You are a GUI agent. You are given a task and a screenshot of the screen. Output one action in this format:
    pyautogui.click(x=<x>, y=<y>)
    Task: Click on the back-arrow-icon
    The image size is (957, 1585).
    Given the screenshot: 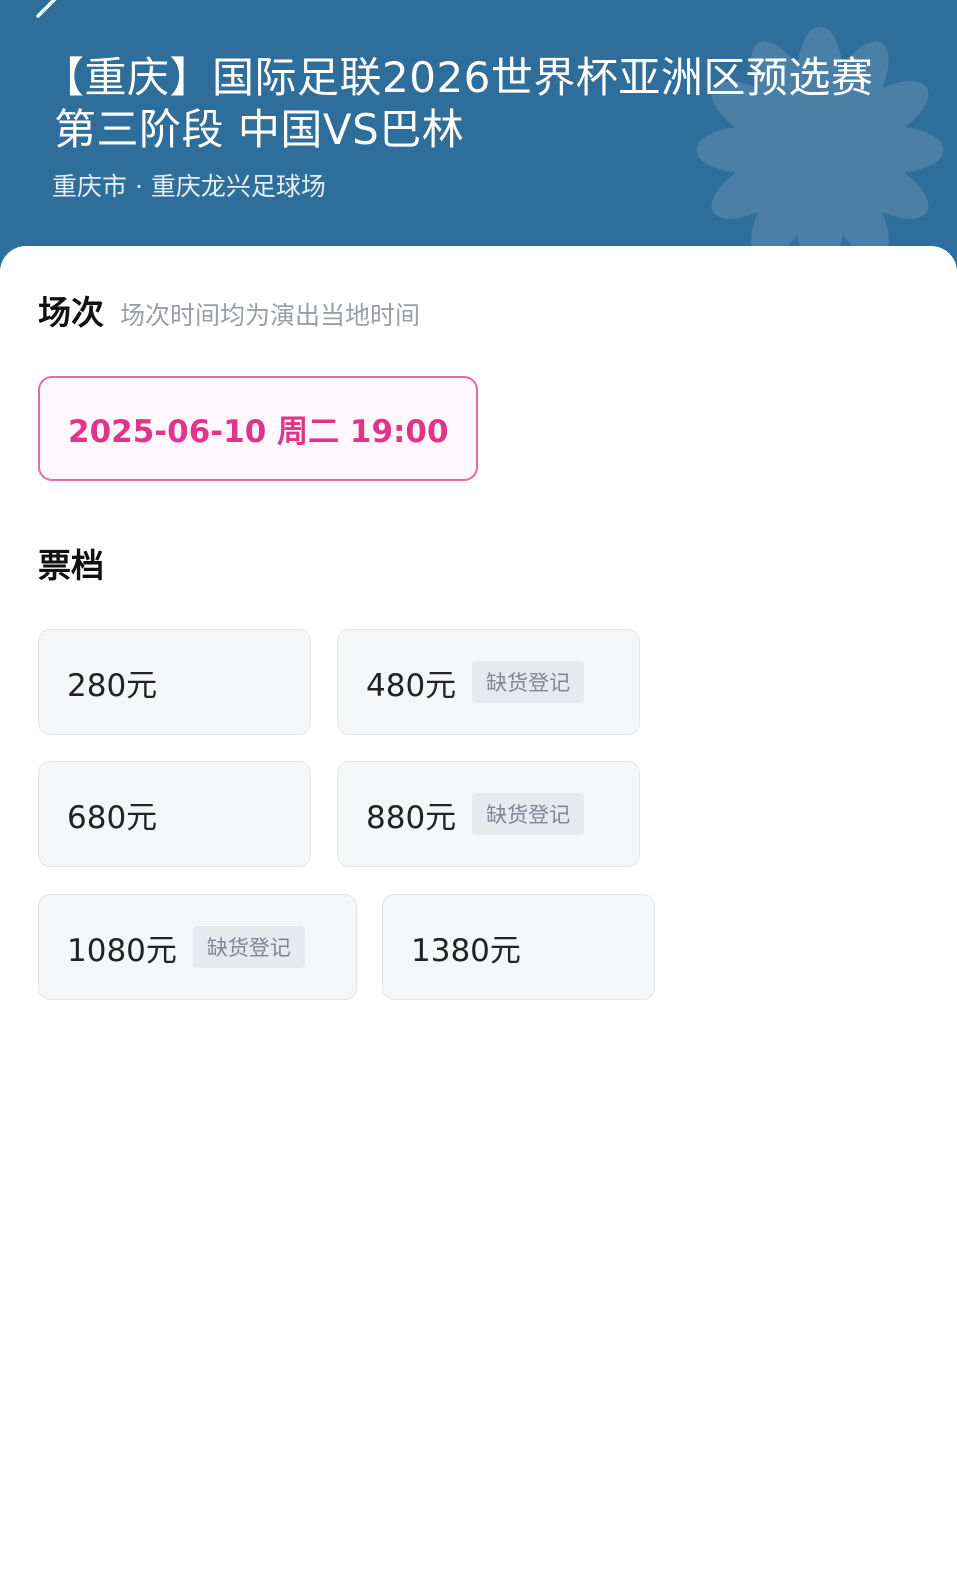 What is the action you would take?
    pyautogui.click(x=48, y=15)
    